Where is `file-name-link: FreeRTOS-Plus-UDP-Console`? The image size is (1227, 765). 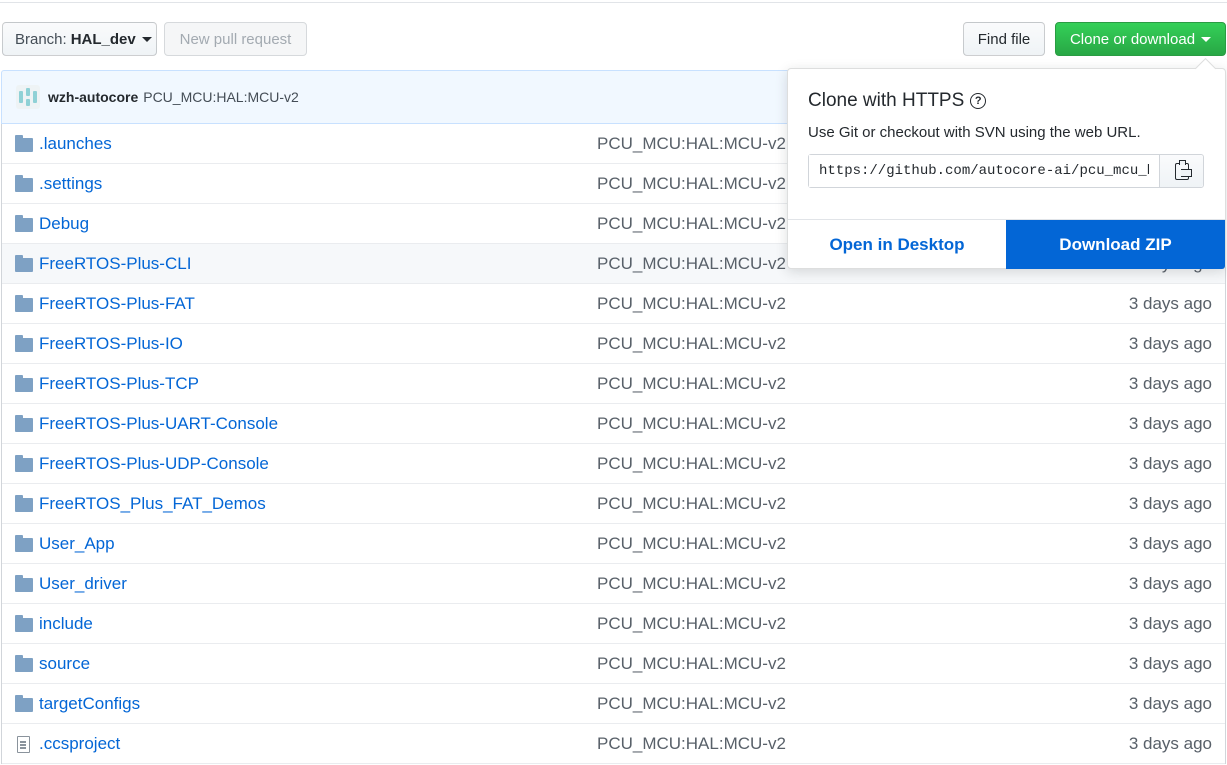 file-name-link: FreeRTOS-Plus-UDP-Console is located at coordinates (154, 464).